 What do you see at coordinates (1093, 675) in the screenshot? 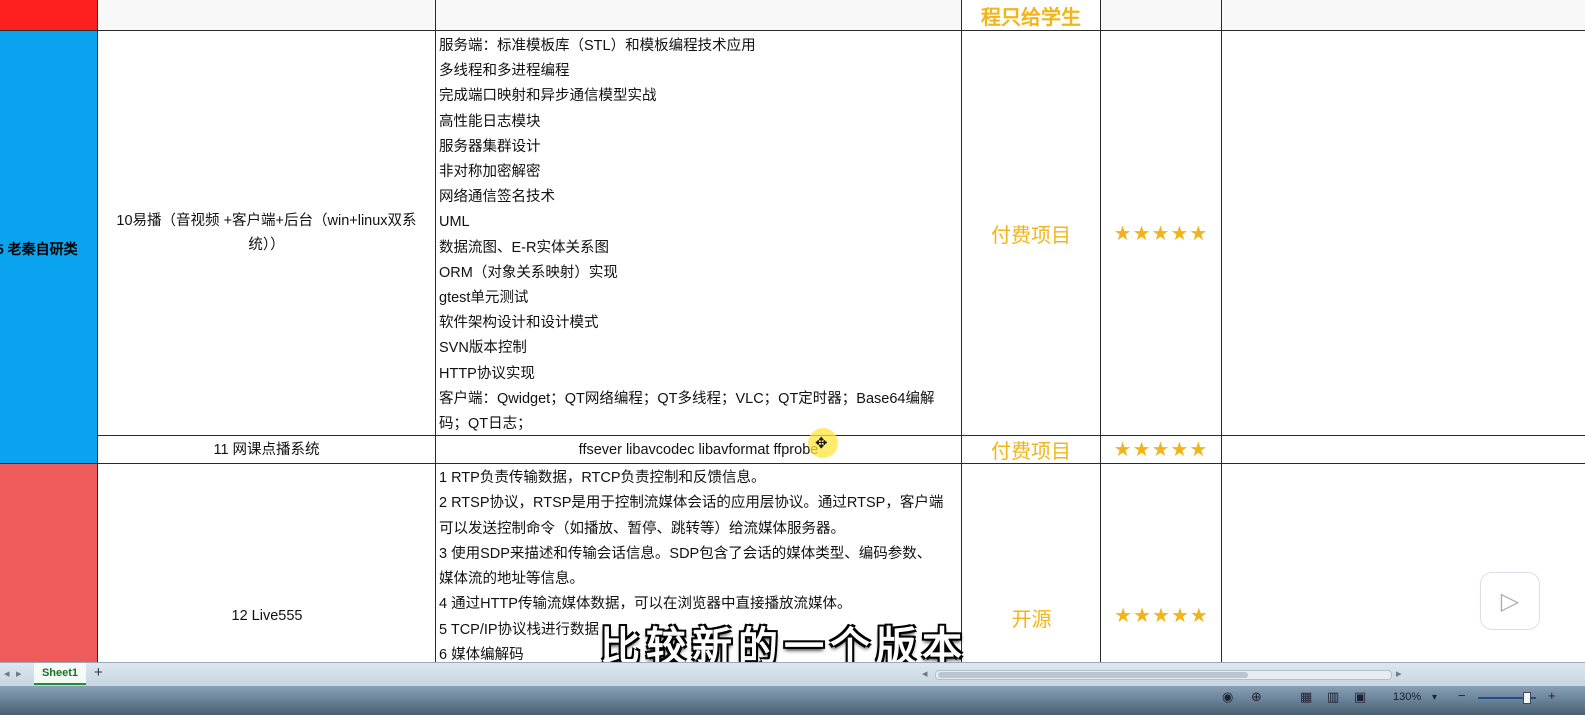
I see `scrollbar-thumb` at bounding box center [1093, 675].